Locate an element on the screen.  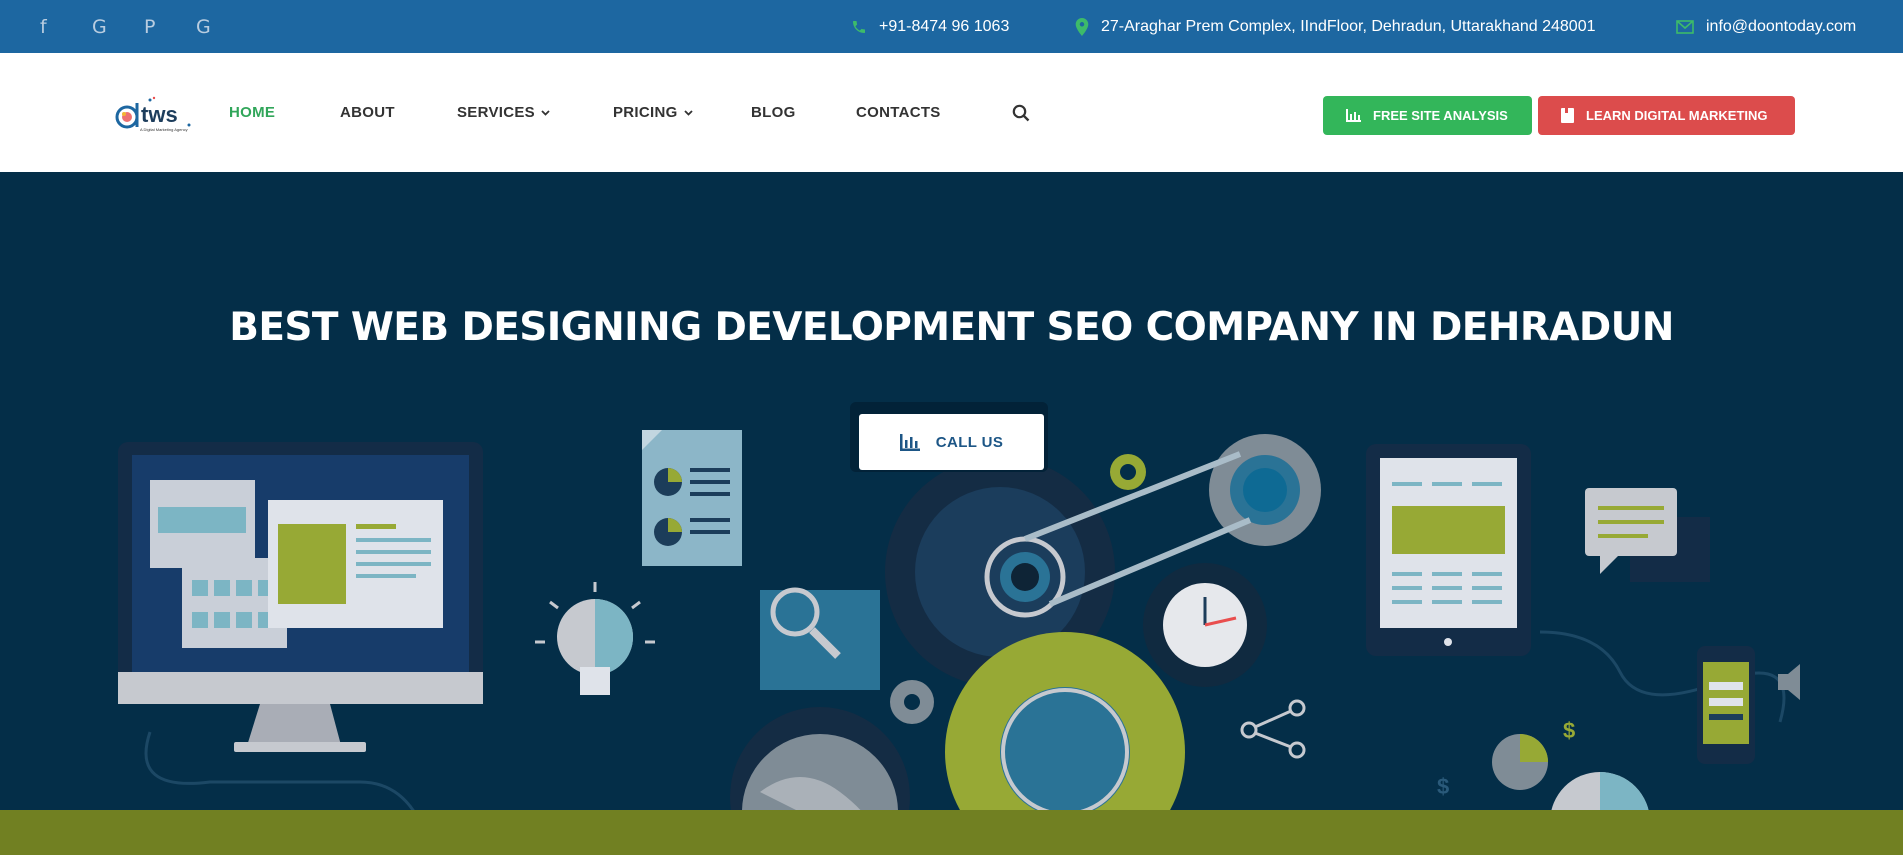
nav-home-label: HOME is located at coordinates (252, 112).